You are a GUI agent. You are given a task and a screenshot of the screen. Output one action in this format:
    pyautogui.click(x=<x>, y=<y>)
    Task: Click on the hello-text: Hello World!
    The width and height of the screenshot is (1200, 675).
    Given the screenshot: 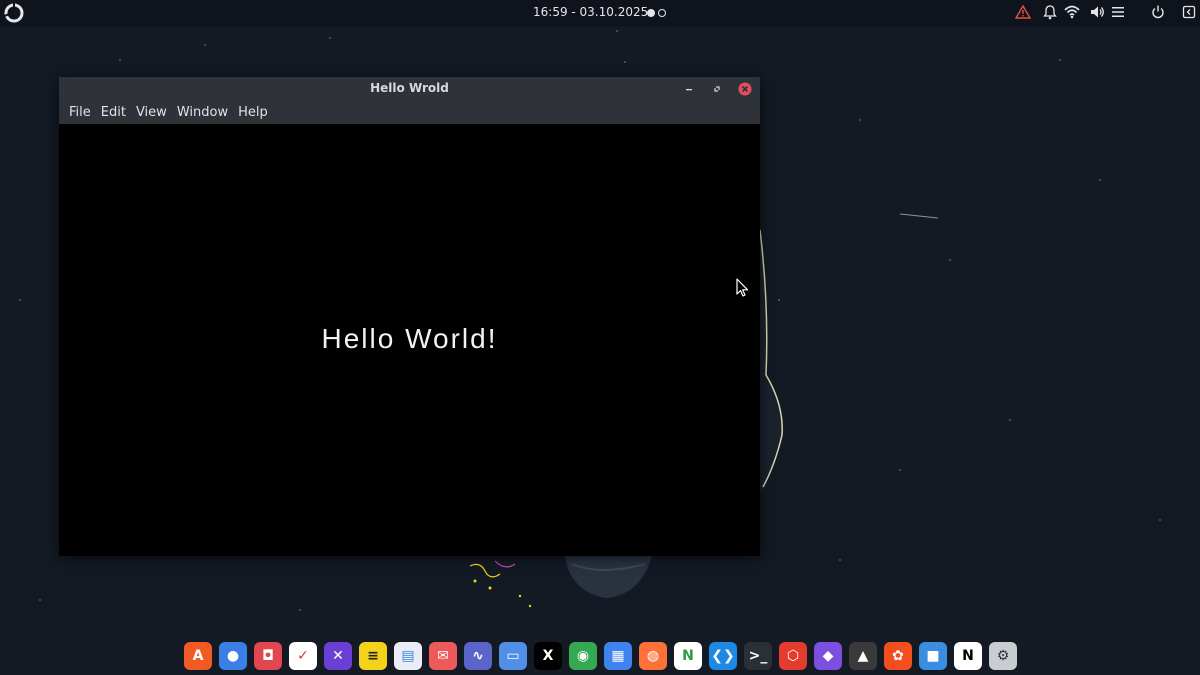 What is the action you would take?
    pyautogui.click(x=409, y=338)
    